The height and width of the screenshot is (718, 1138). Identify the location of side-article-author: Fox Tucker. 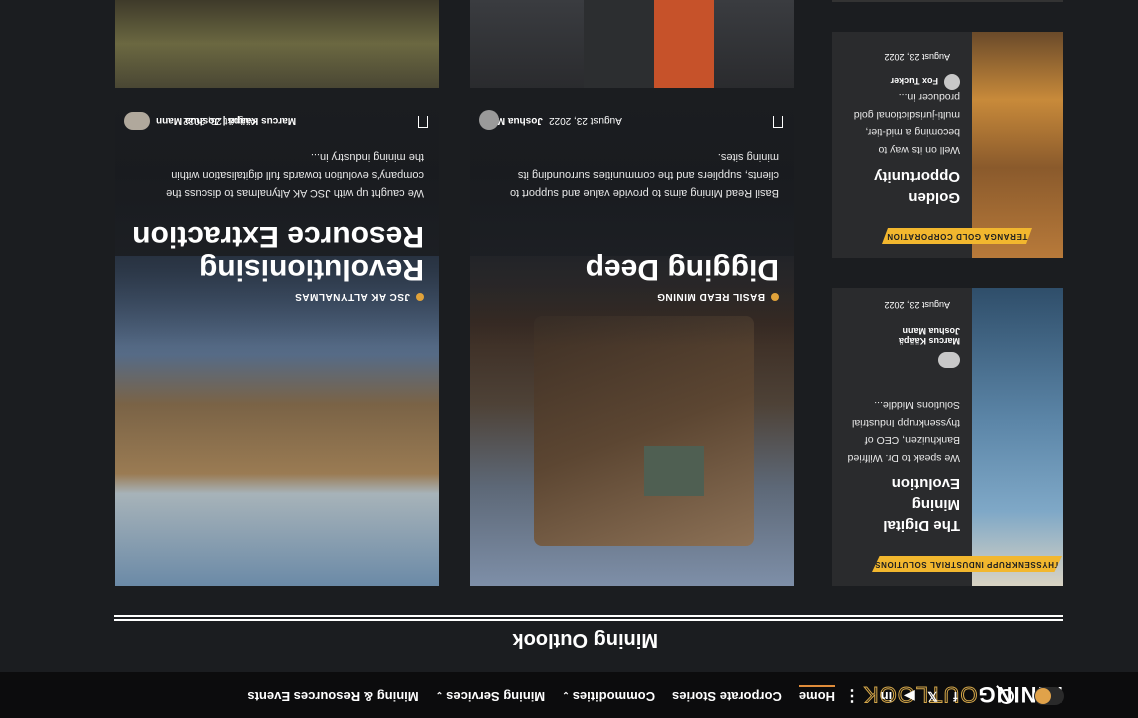
(914, 81).